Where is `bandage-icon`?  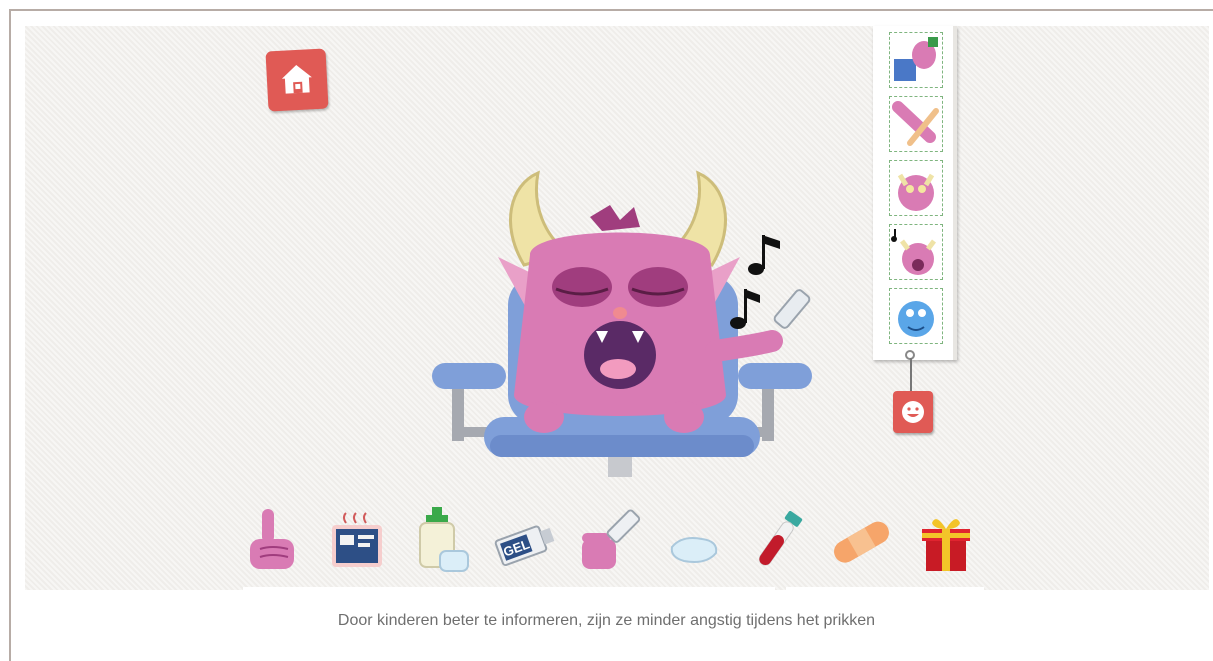
bandage-icon is located at coordinates (861, 542).